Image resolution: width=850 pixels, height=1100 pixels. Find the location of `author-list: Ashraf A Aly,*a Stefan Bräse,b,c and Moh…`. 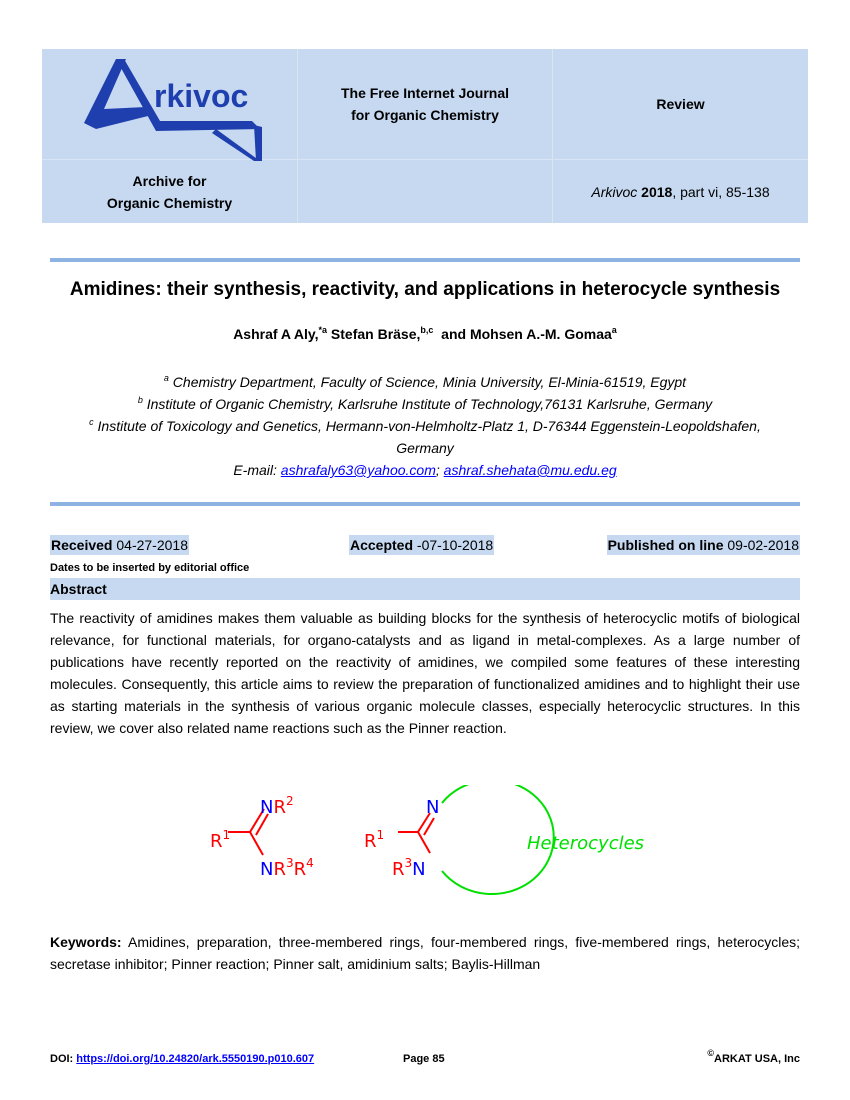

author-list: Ashraf A Aly,*a Stefan Bräse,b,c and Moh… is located at coordinates (425, 334).